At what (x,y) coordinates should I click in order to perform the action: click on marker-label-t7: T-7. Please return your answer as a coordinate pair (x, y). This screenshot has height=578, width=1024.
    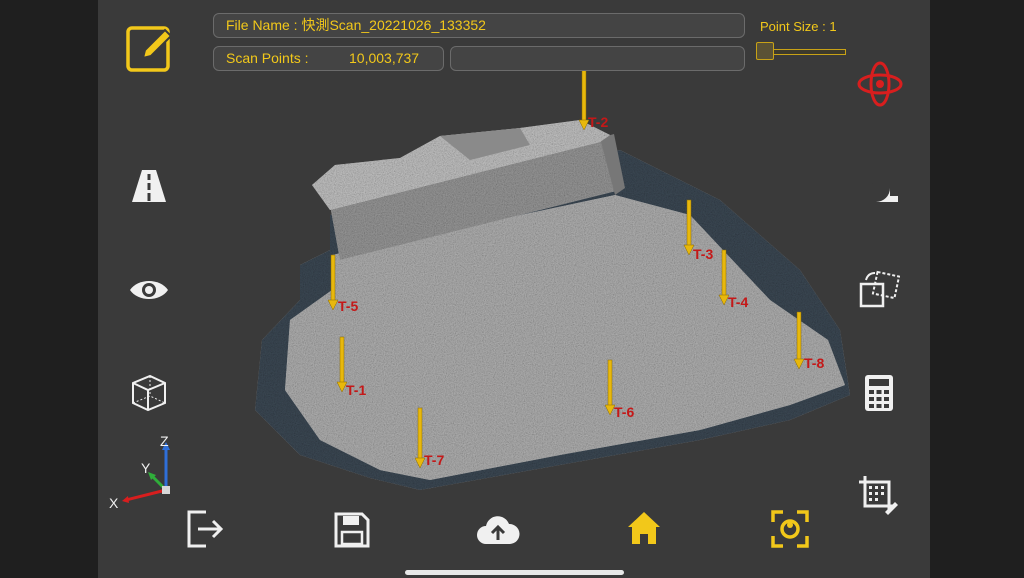
    Looking at the image, I should click on (434, 460).